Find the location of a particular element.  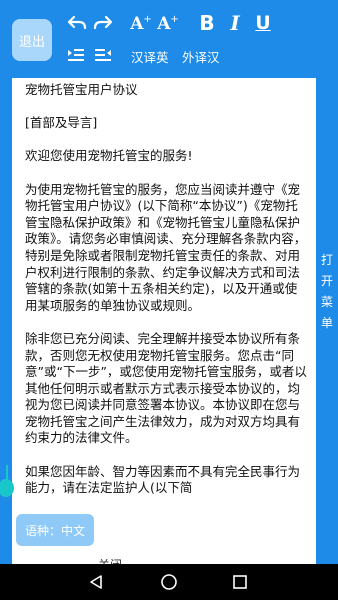

document-section: [首部及导言] is located at coordinates (61, 123).